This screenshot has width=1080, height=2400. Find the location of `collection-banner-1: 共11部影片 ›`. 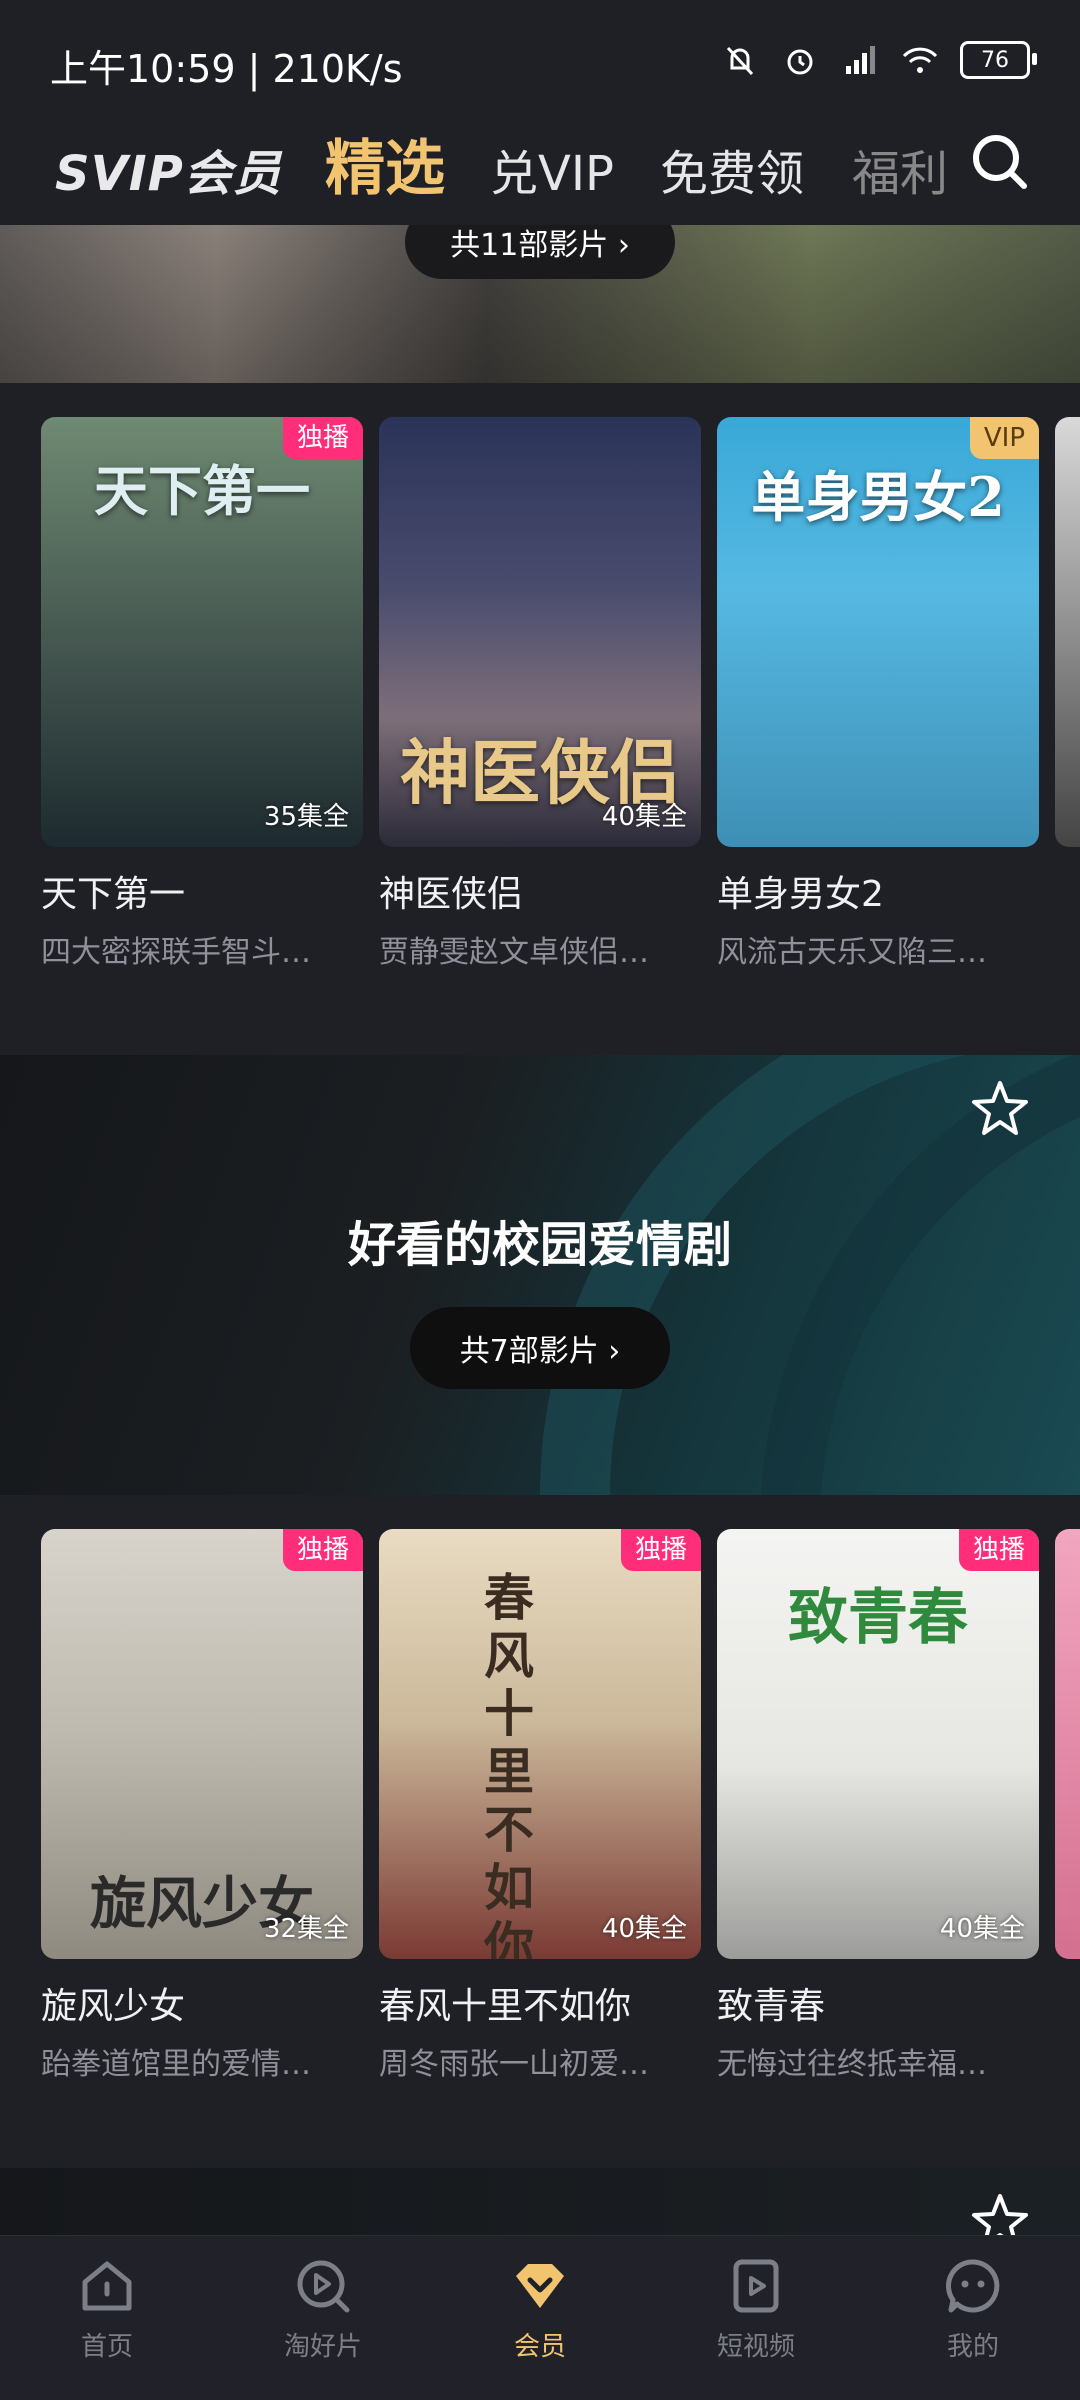

collection-banner-1: 共11部影片 › is located at coordinates (540, 304).